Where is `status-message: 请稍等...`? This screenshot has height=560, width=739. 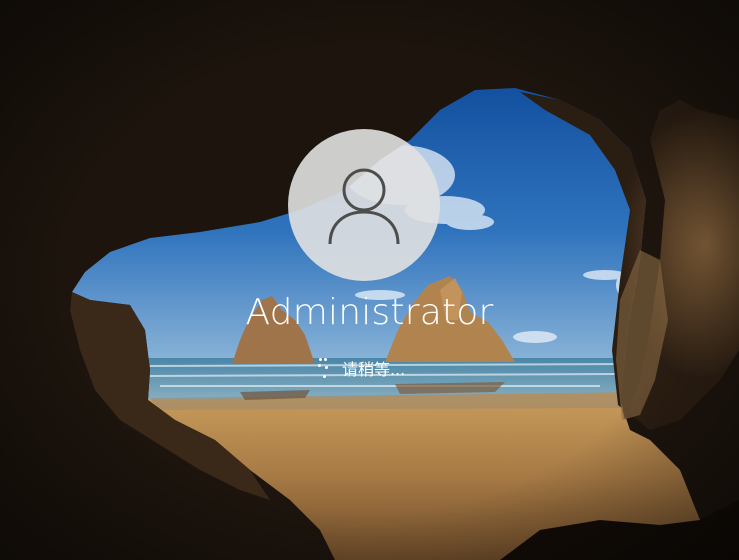
status-message: 请稍等... is located at coordinates (359, 368).